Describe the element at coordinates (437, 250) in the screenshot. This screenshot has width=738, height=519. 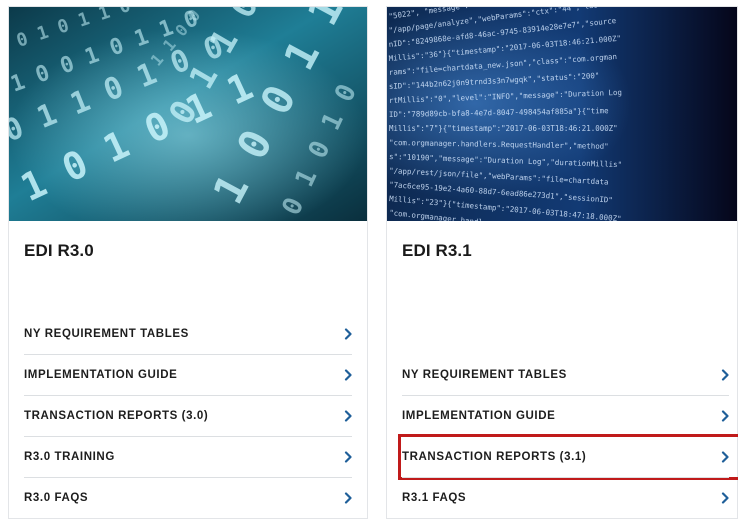
I see `card-title: EDI R3.1` at that location.